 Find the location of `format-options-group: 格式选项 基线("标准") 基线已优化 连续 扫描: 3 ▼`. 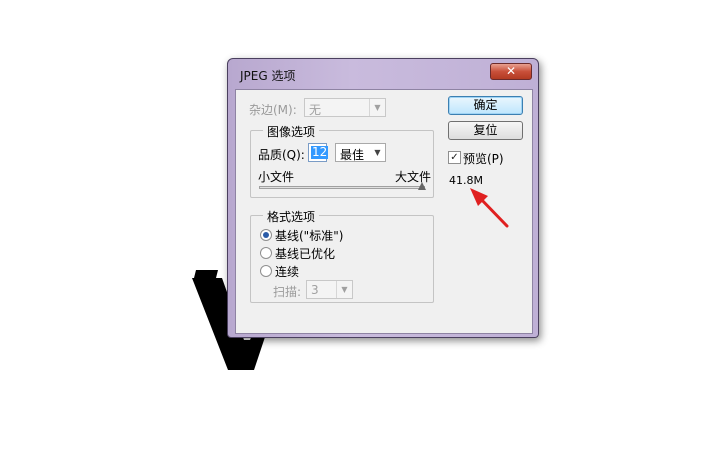

format-options-group: 格式选项 基线("标准") 基线已优化 连续 扫描: 3 ▼ is located at coordinates (342, 255).